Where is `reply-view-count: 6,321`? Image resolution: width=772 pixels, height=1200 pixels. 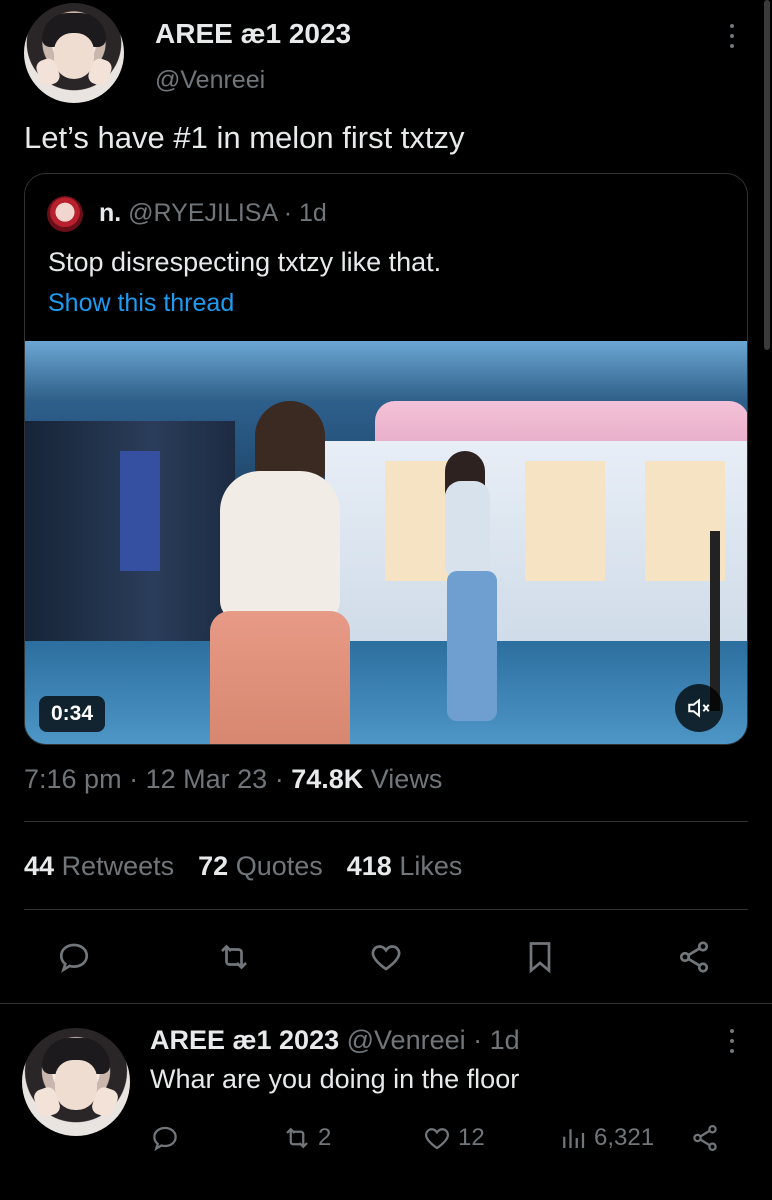 reply-view-count: 6,321 is located at coordinates (624, 1137).